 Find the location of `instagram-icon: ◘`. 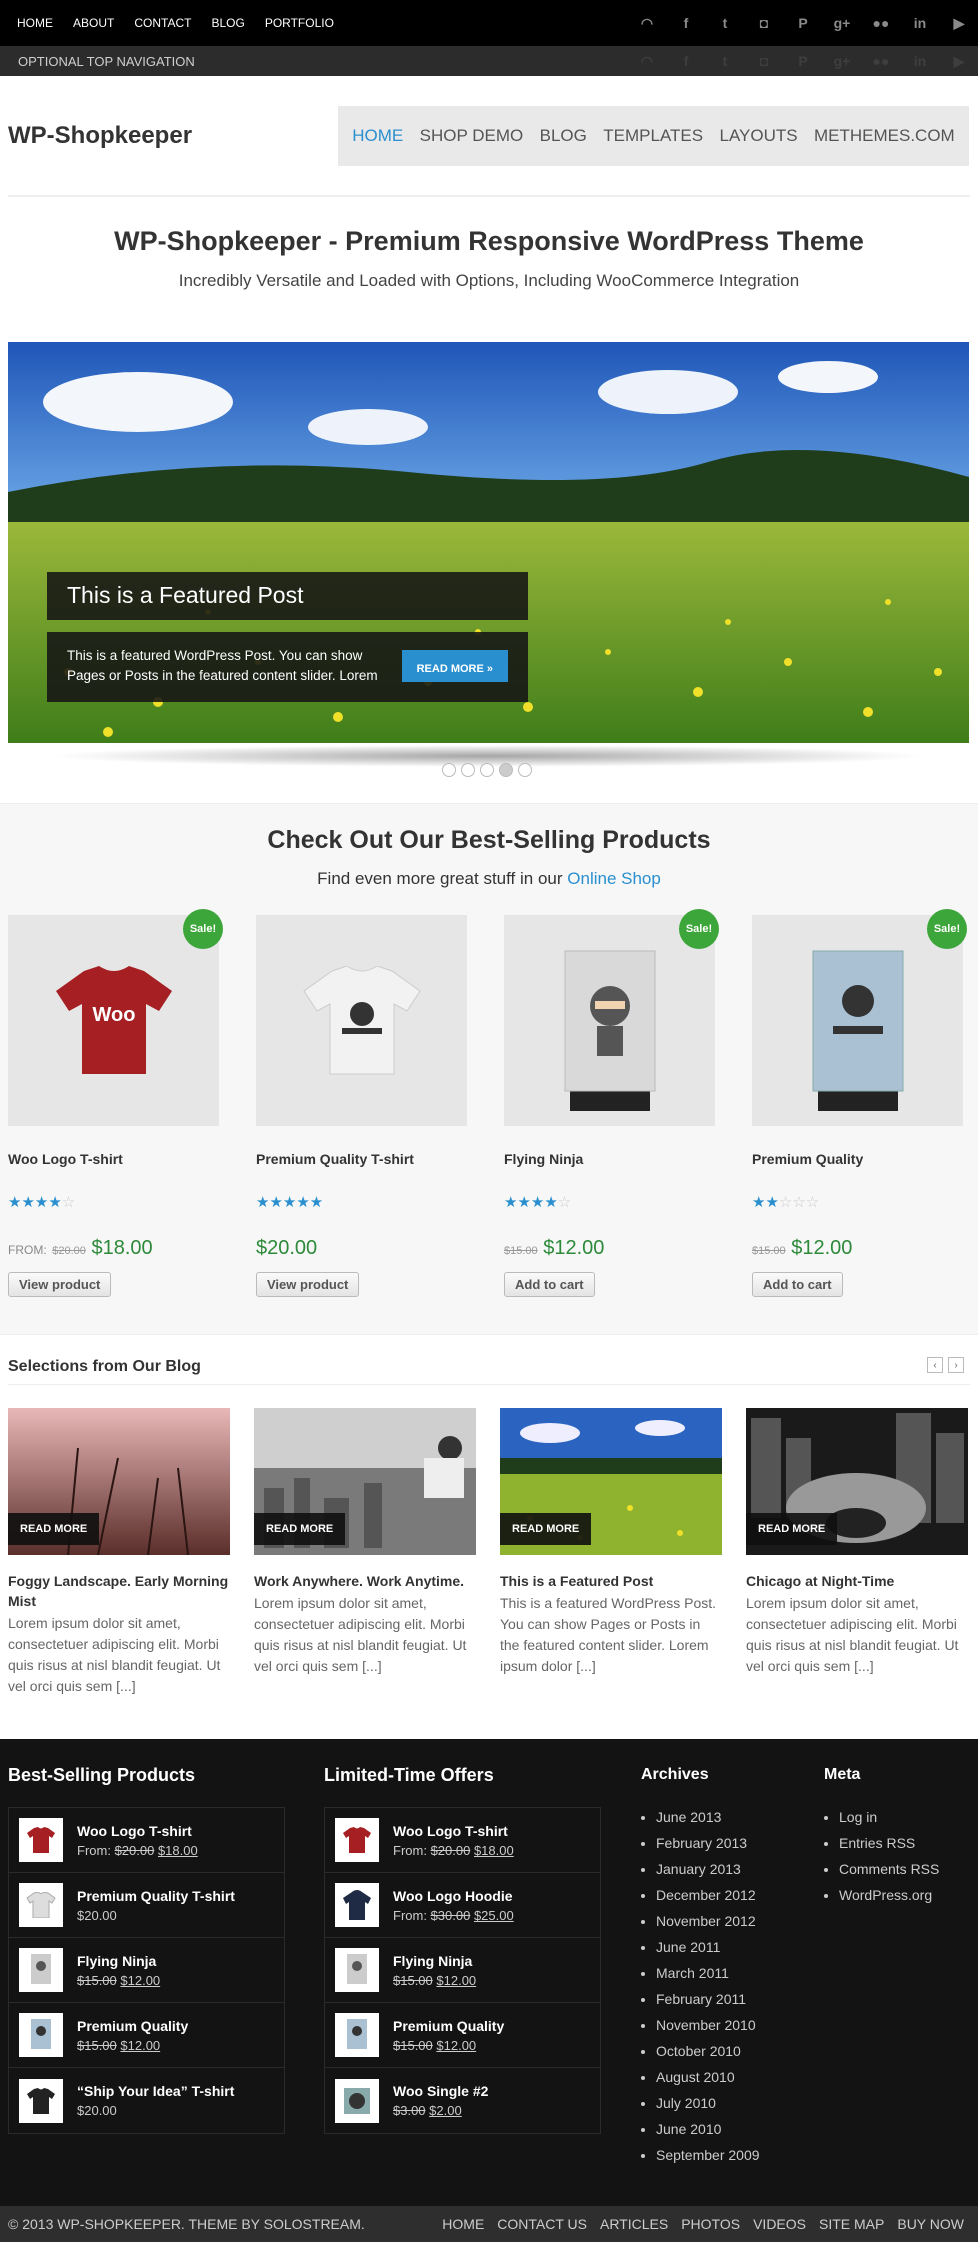

instagram-icon: ◘ is located at coordinates (764, 61).